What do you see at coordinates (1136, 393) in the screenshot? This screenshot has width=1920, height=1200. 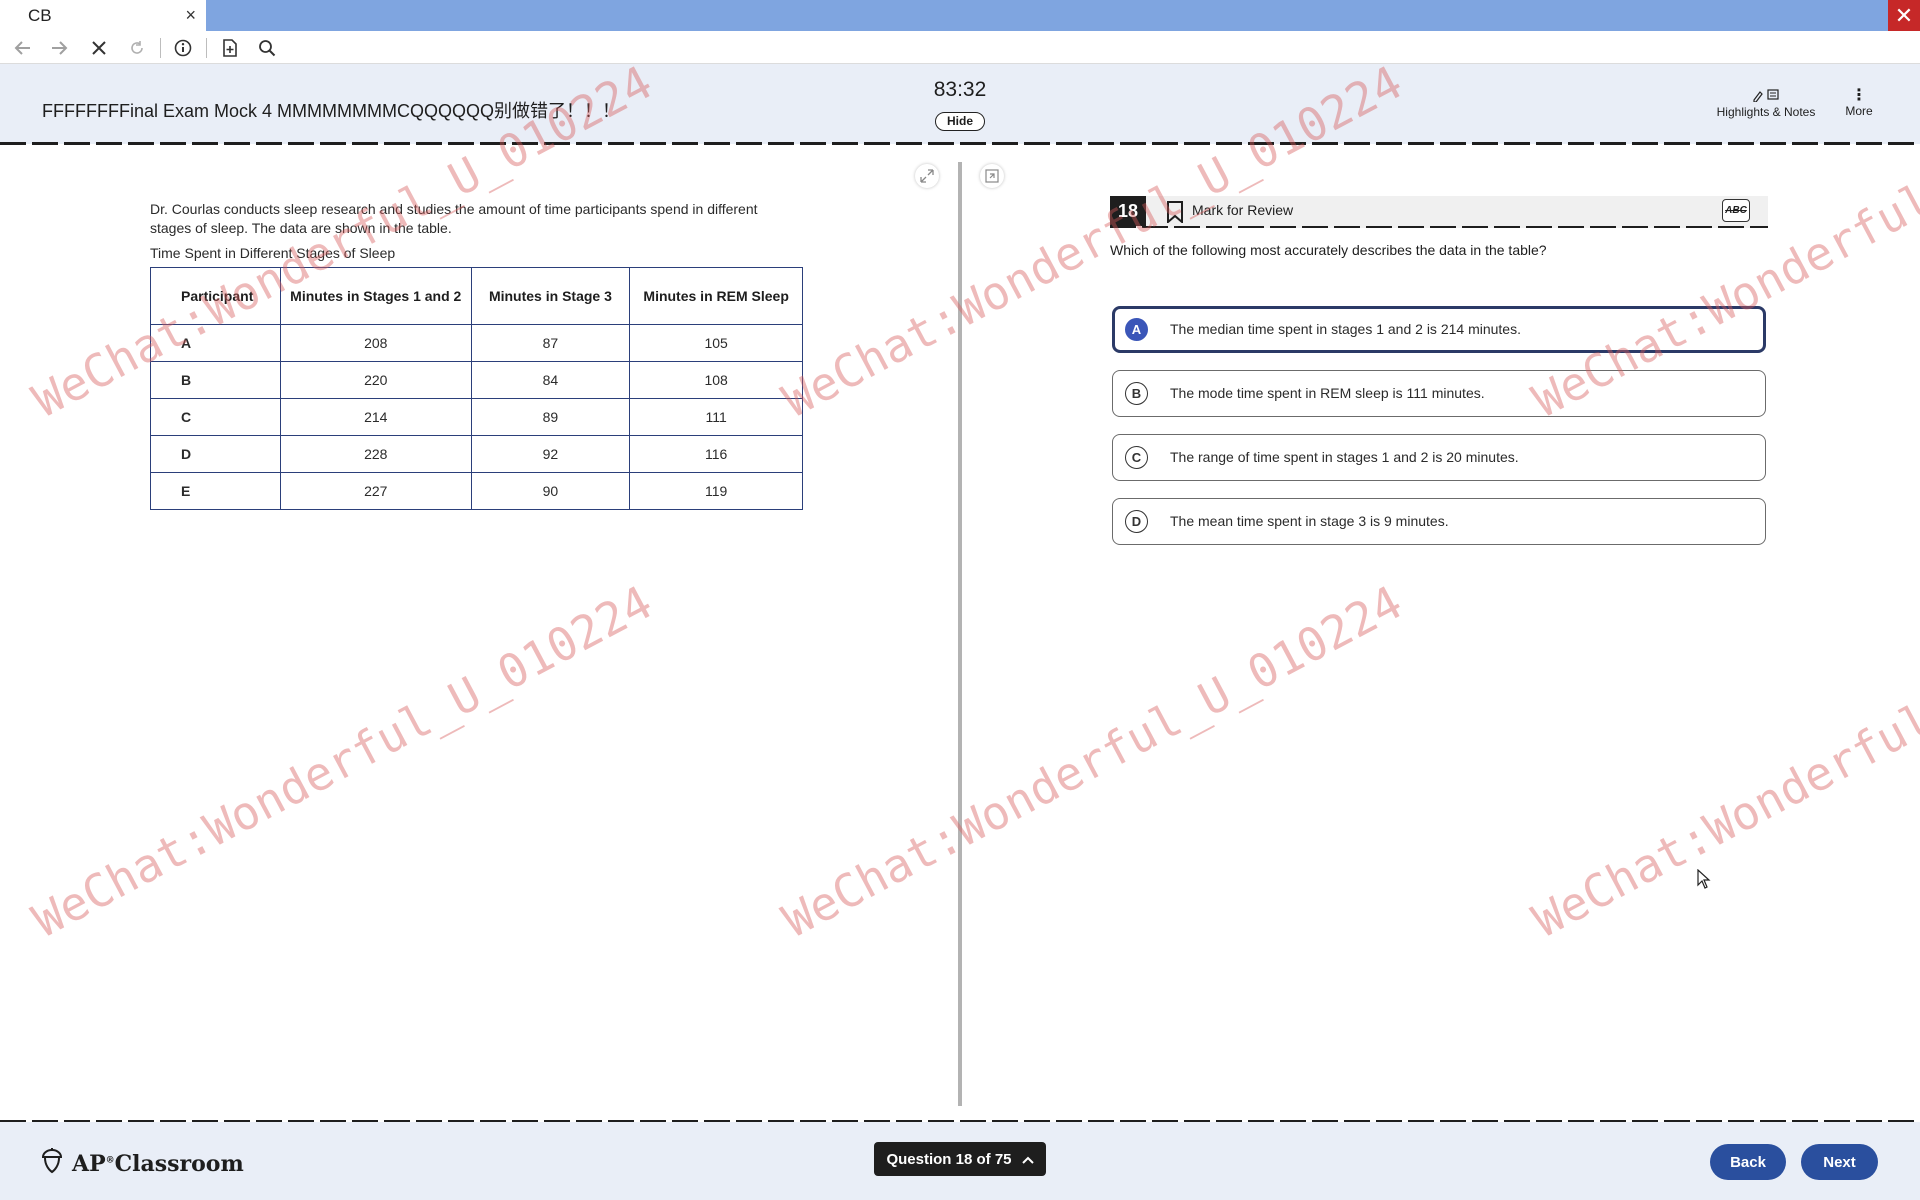 I see `choice-letter: B` at bounding box center [1136, 393].